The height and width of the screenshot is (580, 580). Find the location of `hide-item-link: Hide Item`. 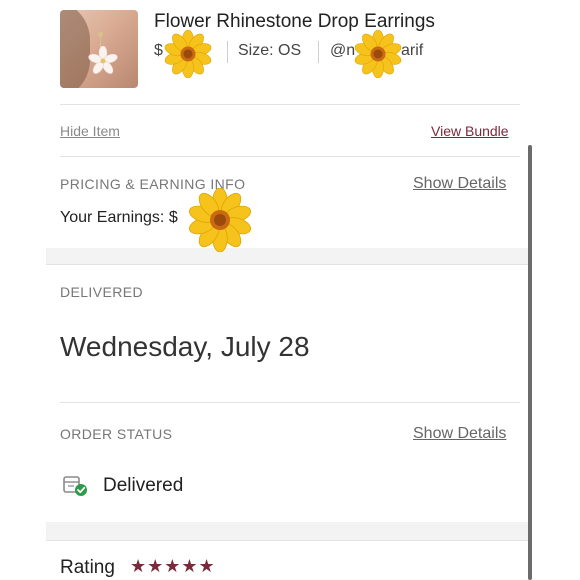

hide-item-link: Hide Item is located at coordinates (90, 131).